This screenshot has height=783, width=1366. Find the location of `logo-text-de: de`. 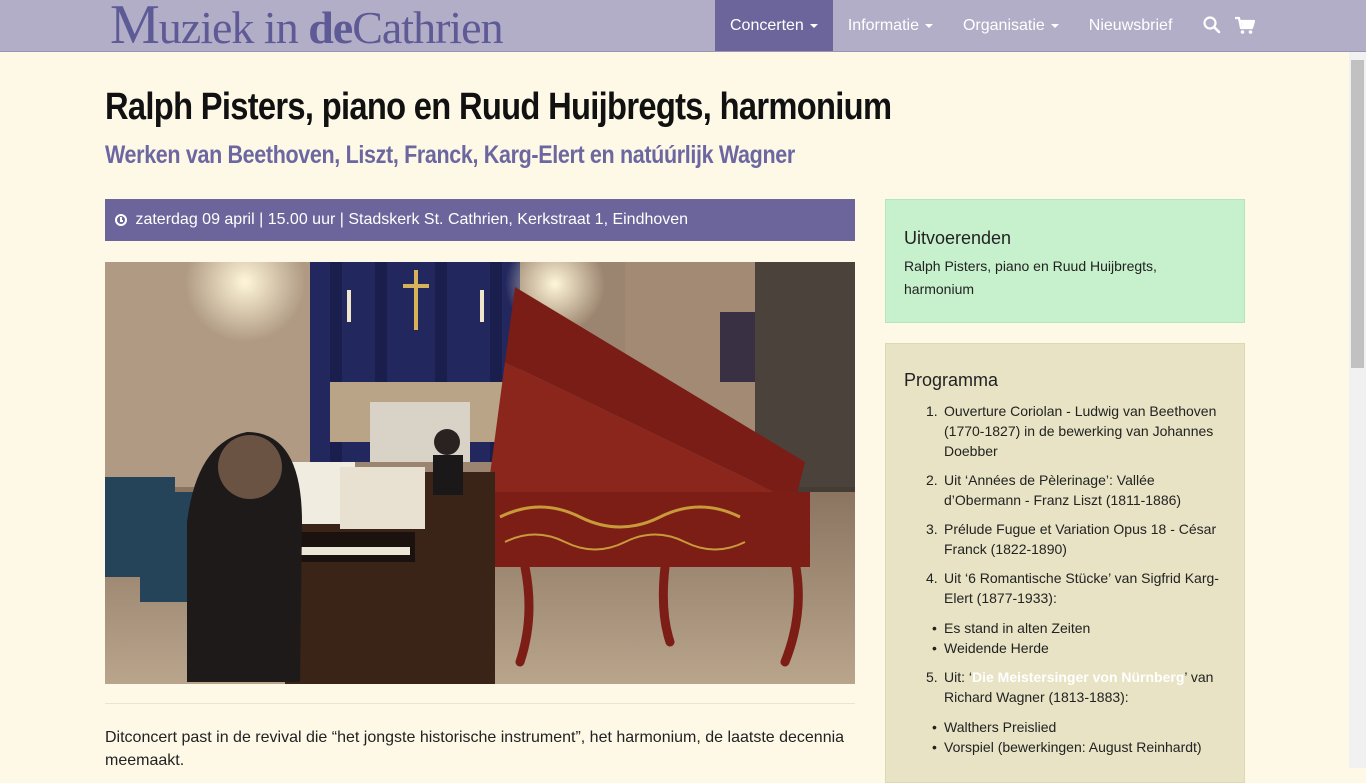

logo-text-de: de is located at coordinates (330, 27).